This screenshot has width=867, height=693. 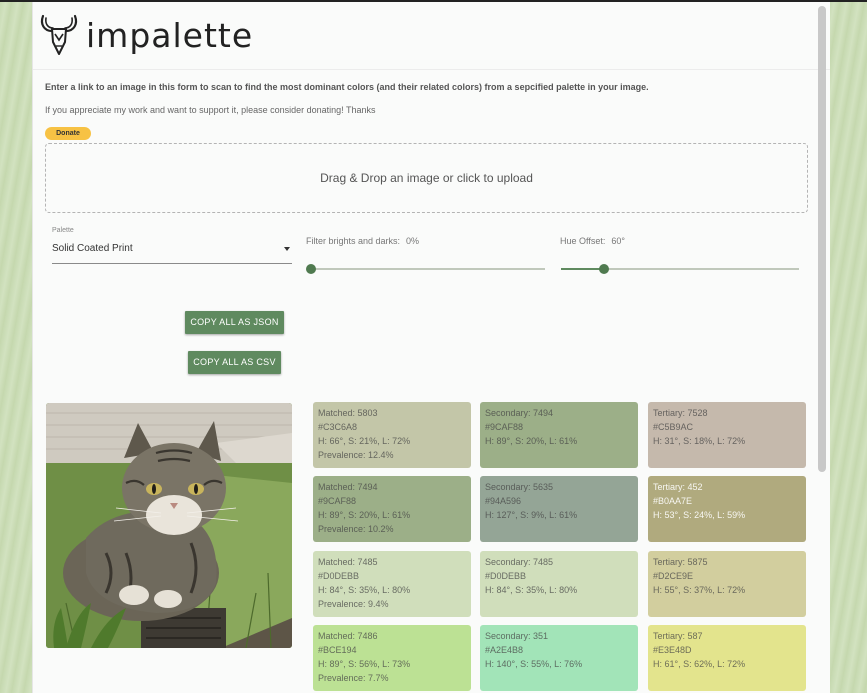 I want to click on swatch-match-label: Matched: 5803, so click(x=348, y=413).